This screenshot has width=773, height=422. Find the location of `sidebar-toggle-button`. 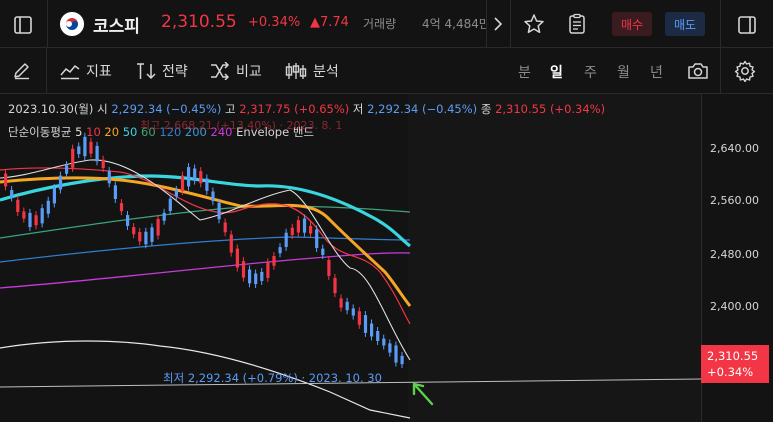

sidebar-toggle-button is located at coordinates (23, 25).